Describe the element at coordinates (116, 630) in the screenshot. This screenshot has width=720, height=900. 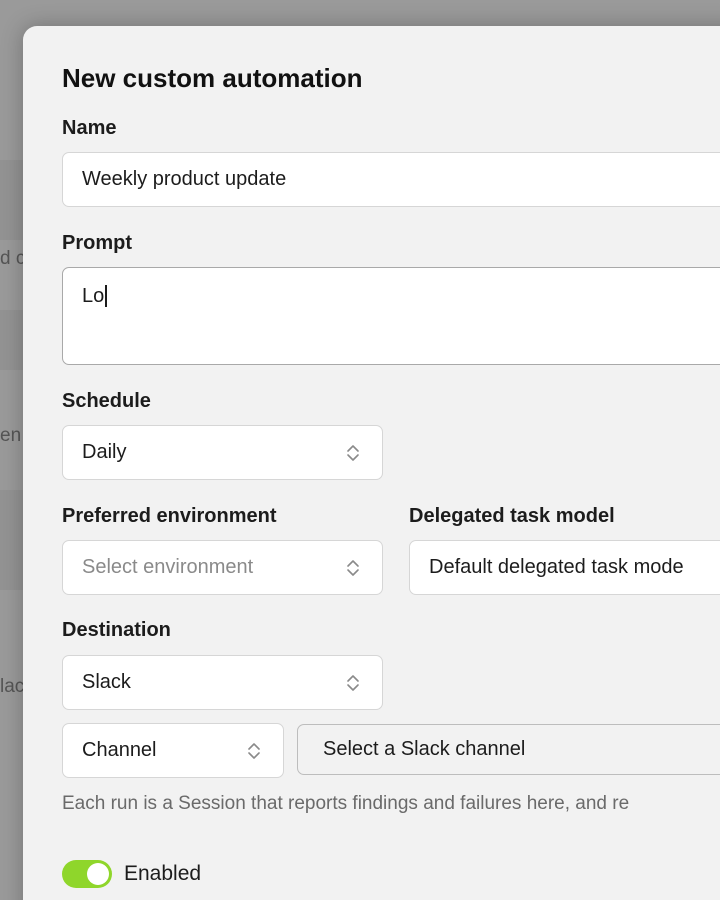
I see `destination-label: Destination` at that location.